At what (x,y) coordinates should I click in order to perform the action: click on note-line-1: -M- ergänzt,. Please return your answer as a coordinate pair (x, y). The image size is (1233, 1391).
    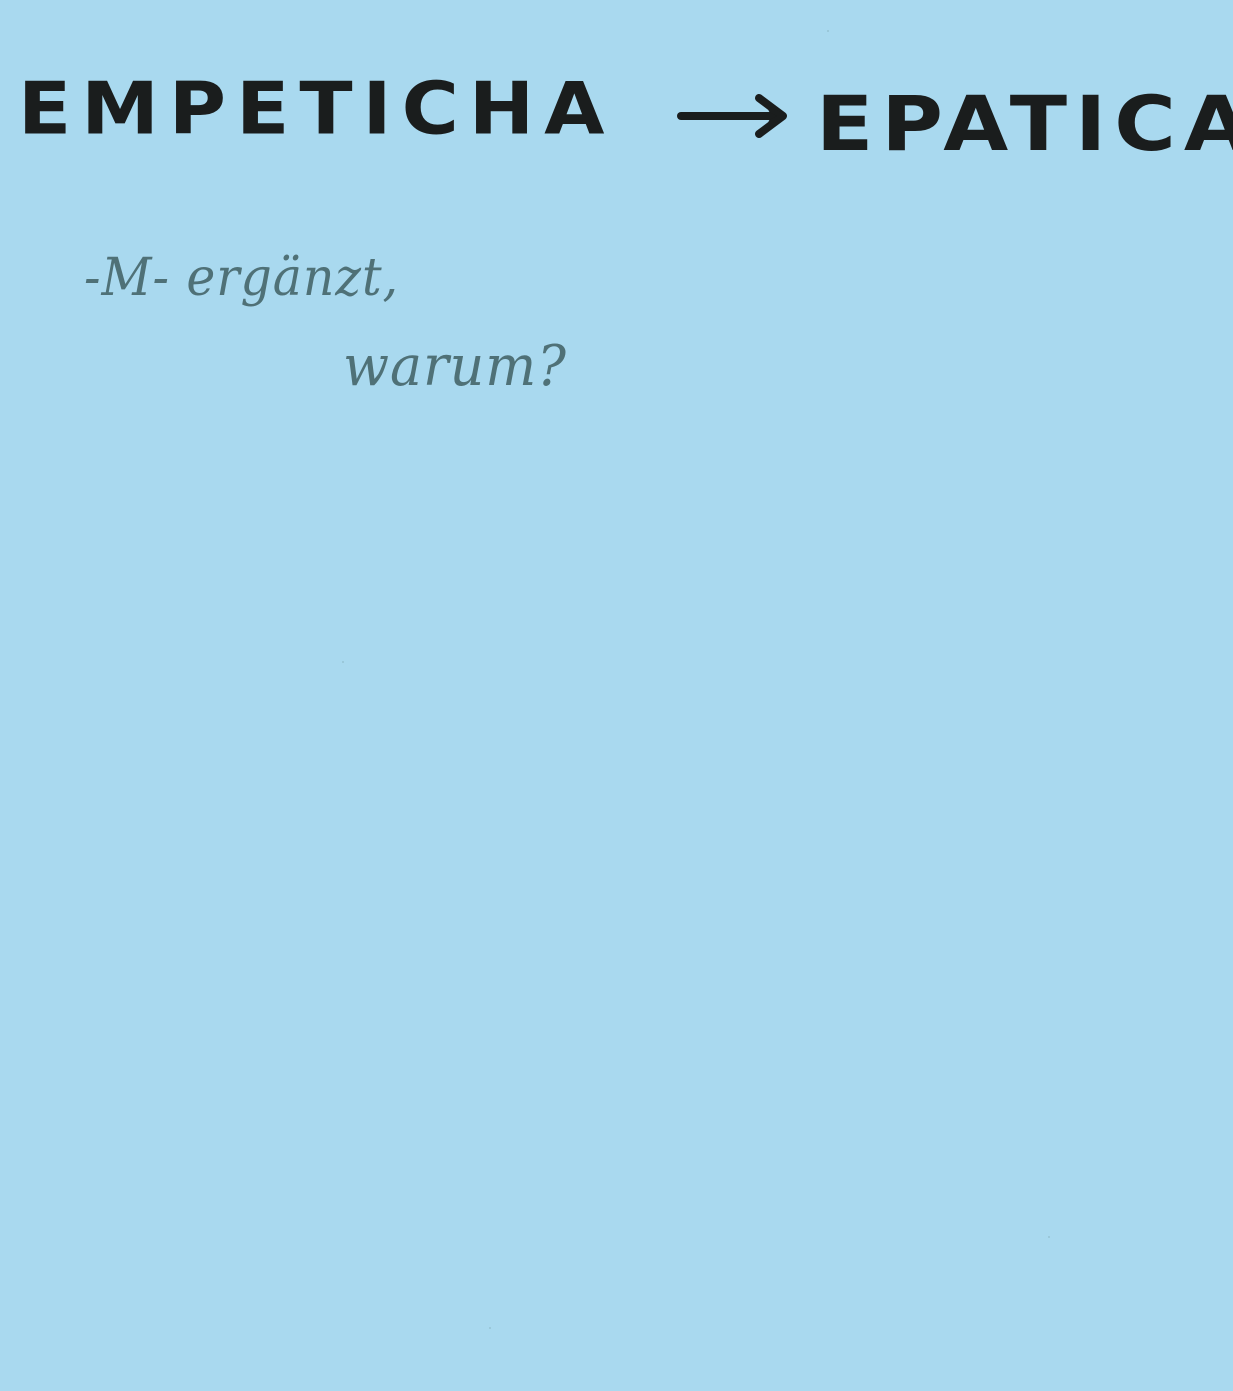
    Looking at the image, I should click on (242, 278).